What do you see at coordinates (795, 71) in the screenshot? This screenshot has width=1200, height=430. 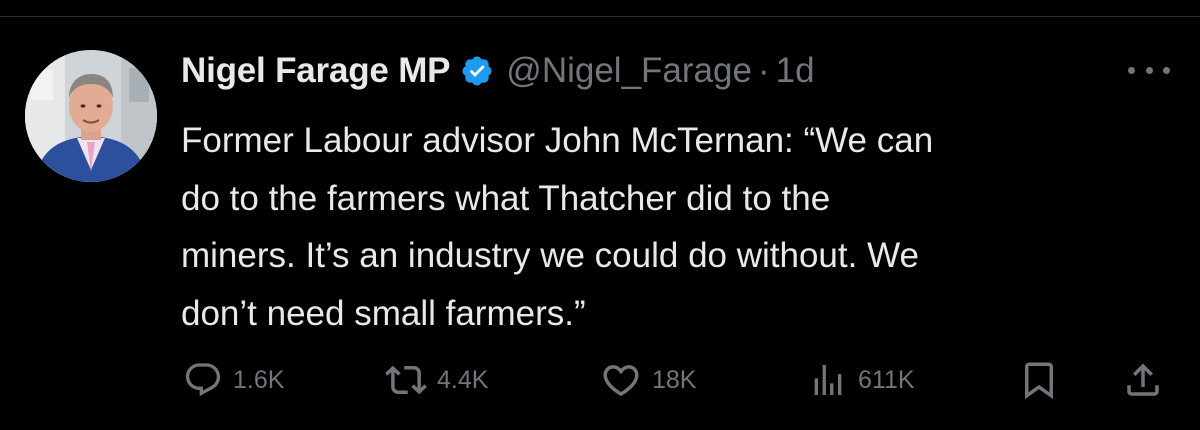 I see `timestamp: 1d` at bounding box center [795, 71].